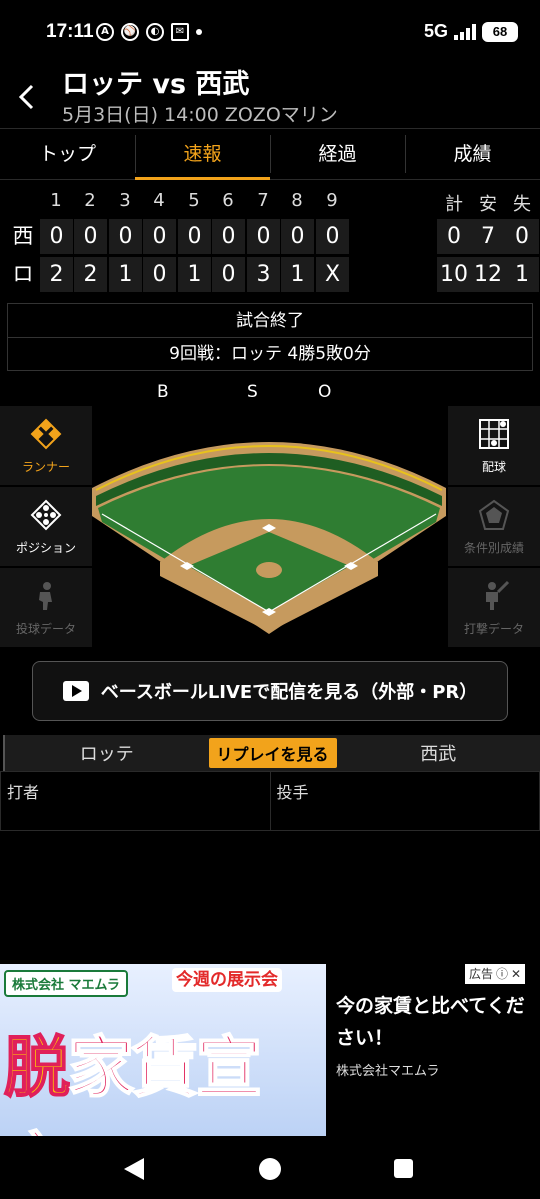 The width and height of the screenshot is (540, 1199). I want to click on inning-header: 5, so click(194, 200).